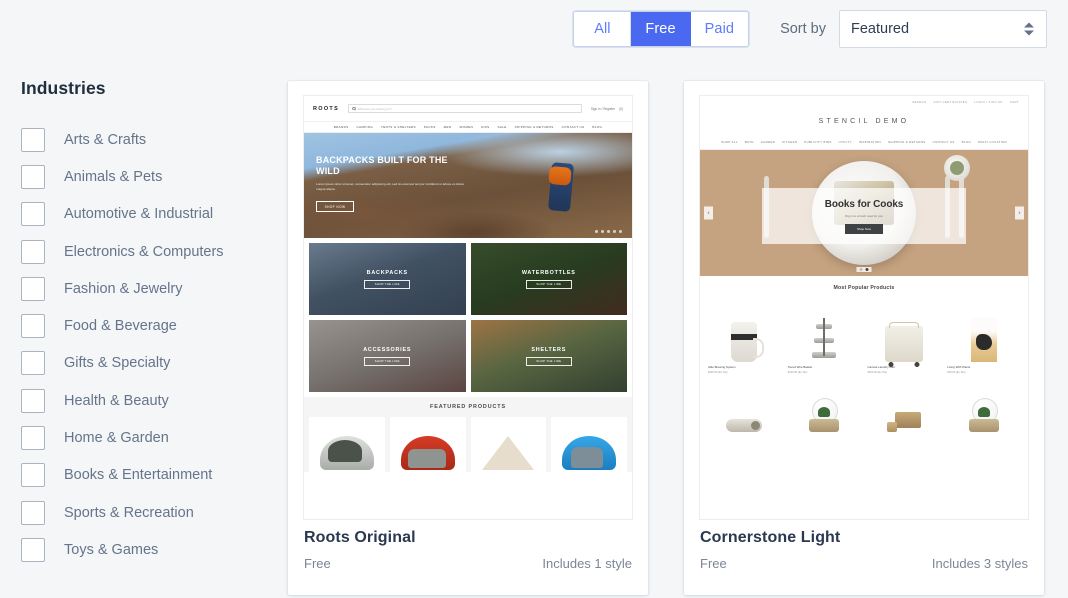  What do you see at coordinates (919, 102) in the screenshot?
I see `utility-nav-item: SEARCH` at bounding box center [919, 102].